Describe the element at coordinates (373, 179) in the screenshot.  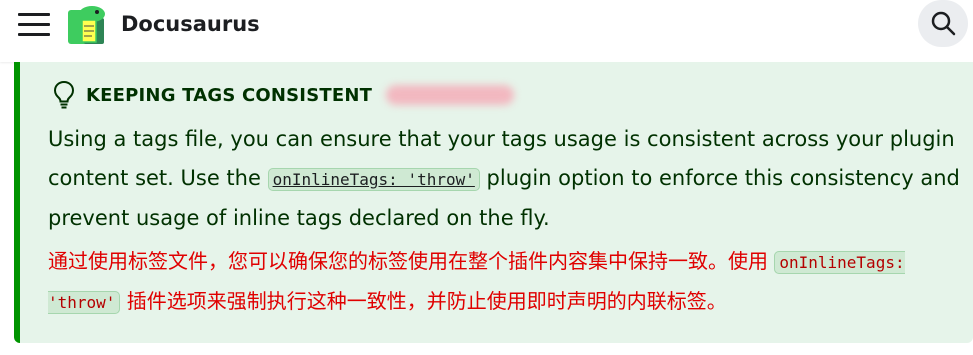
I see `option-code-link: onInlineTags: 'throw'` at that location.